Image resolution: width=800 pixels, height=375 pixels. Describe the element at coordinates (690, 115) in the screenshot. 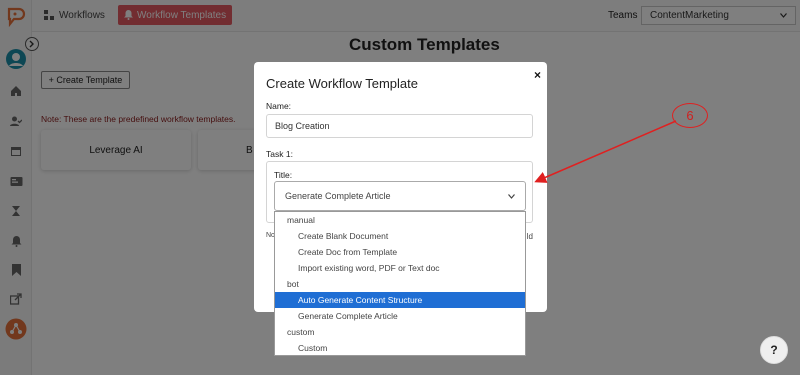

I see `annotation-callout: 6` at that location.